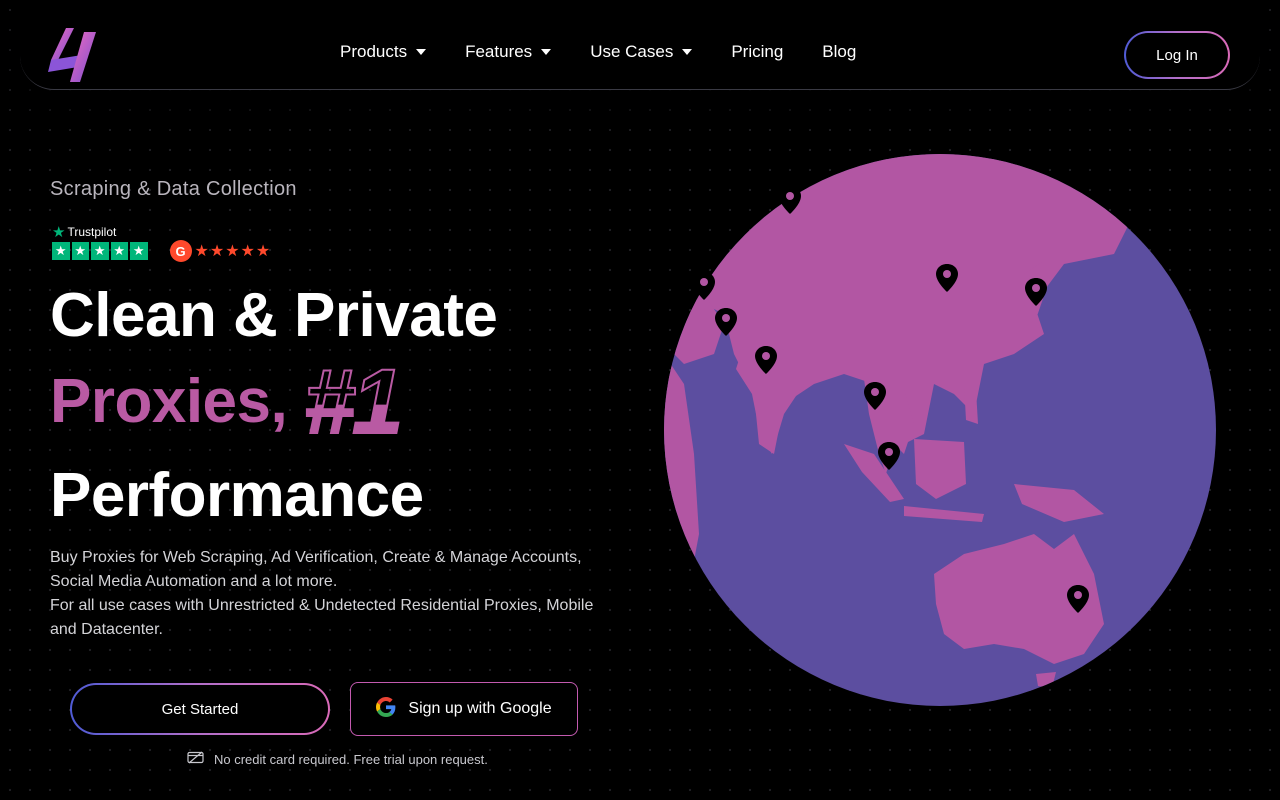 The width and height of the screenshot is (1280, 800). I want to click on login-button: Log In, so click(1177, 55).